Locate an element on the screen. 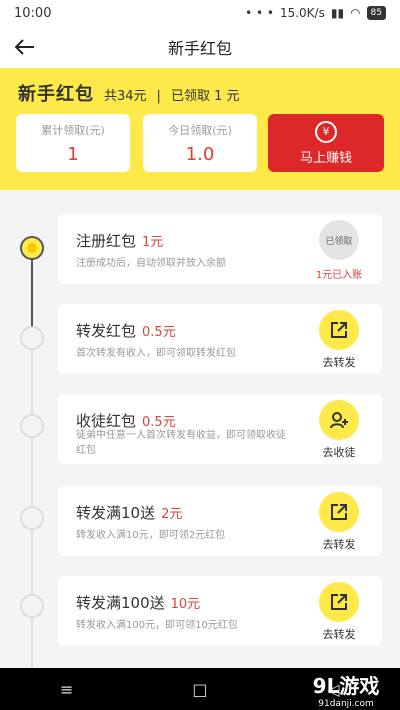  task-amount: 10元 is located at coordinates (185, 604).